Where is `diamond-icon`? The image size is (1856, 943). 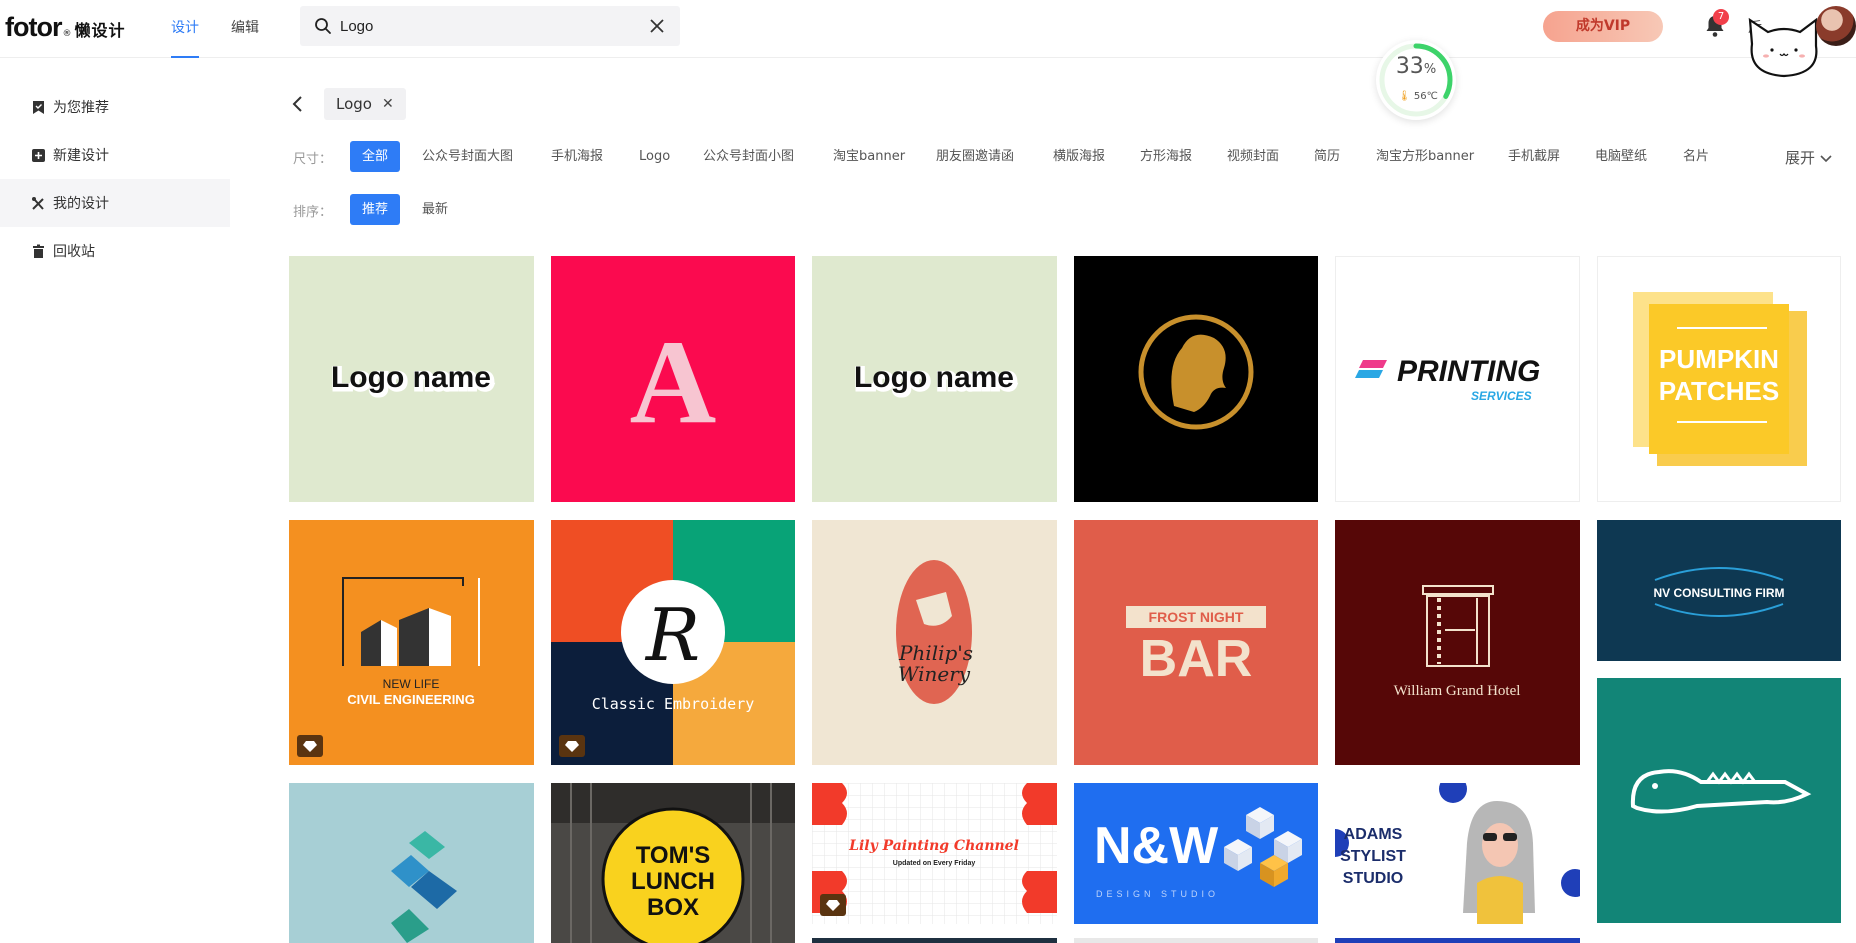 diamond-icon is located at coordinates (310, 746).